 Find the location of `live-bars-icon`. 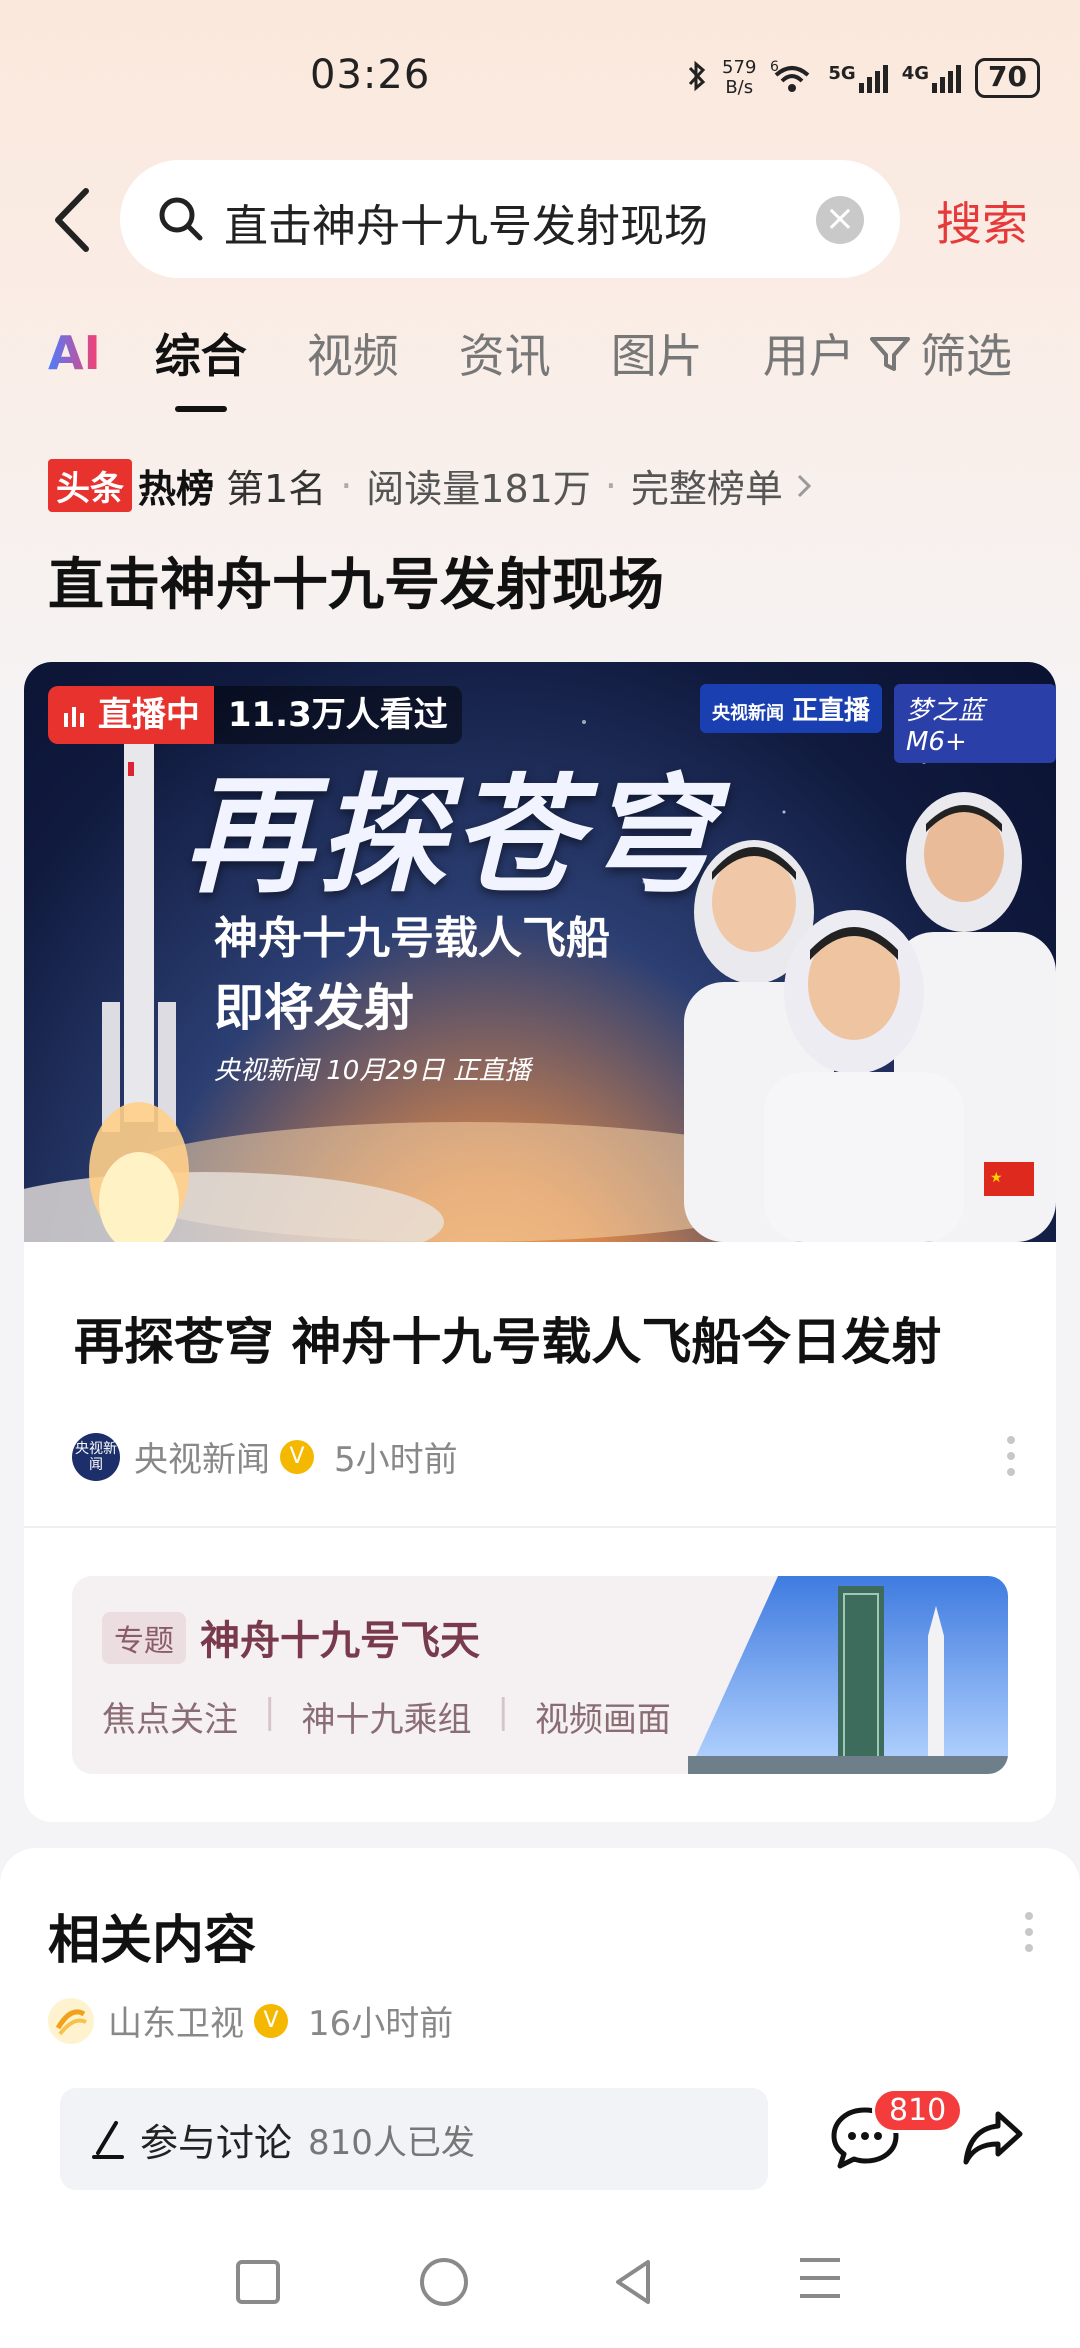

live-bars-icon is located at coordinates (74, 717).